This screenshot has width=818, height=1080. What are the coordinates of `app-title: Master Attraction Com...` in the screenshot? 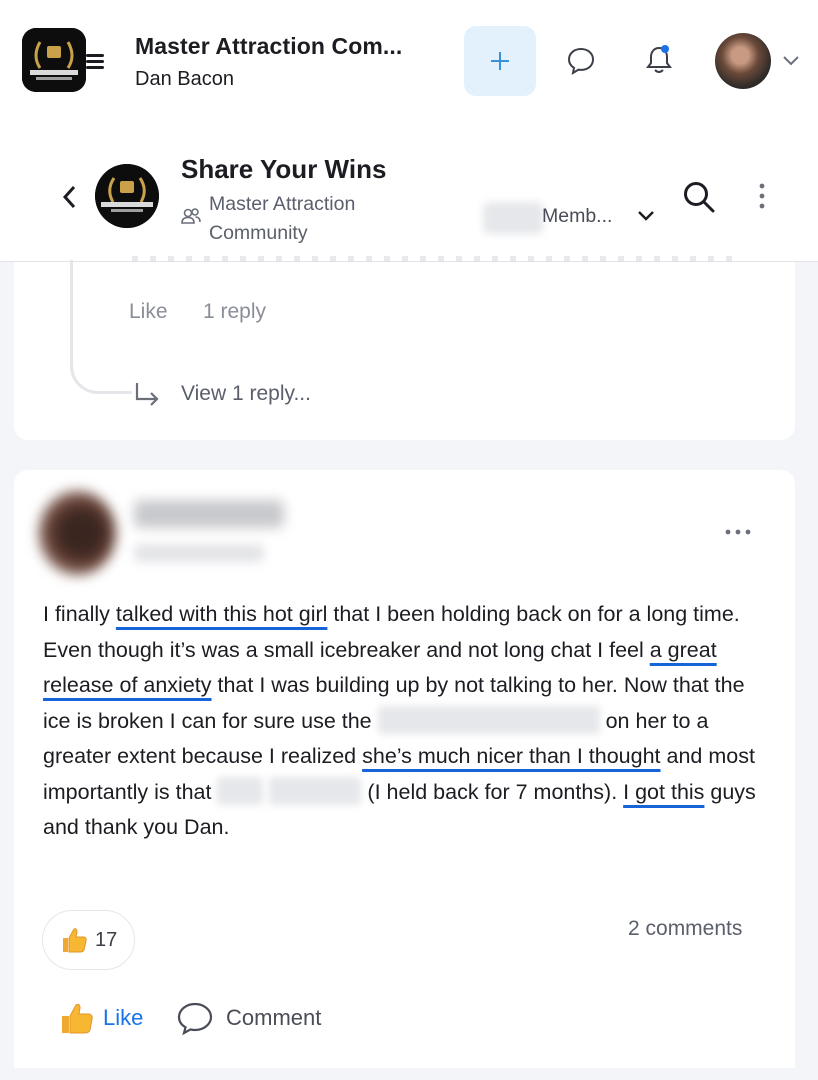 It's located at (269, 46).